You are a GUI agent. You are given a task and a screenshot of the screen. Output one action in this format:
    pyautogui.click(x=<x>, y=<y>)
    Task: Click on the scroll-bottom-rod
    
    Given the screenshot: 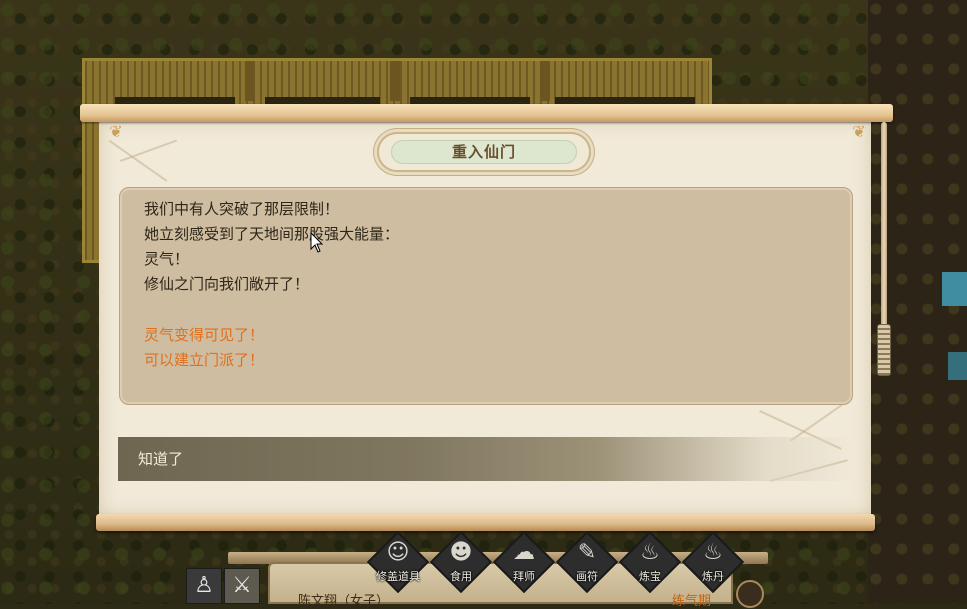 What is the action you would take?
    pyautogui.click(x=485, y=522)
    